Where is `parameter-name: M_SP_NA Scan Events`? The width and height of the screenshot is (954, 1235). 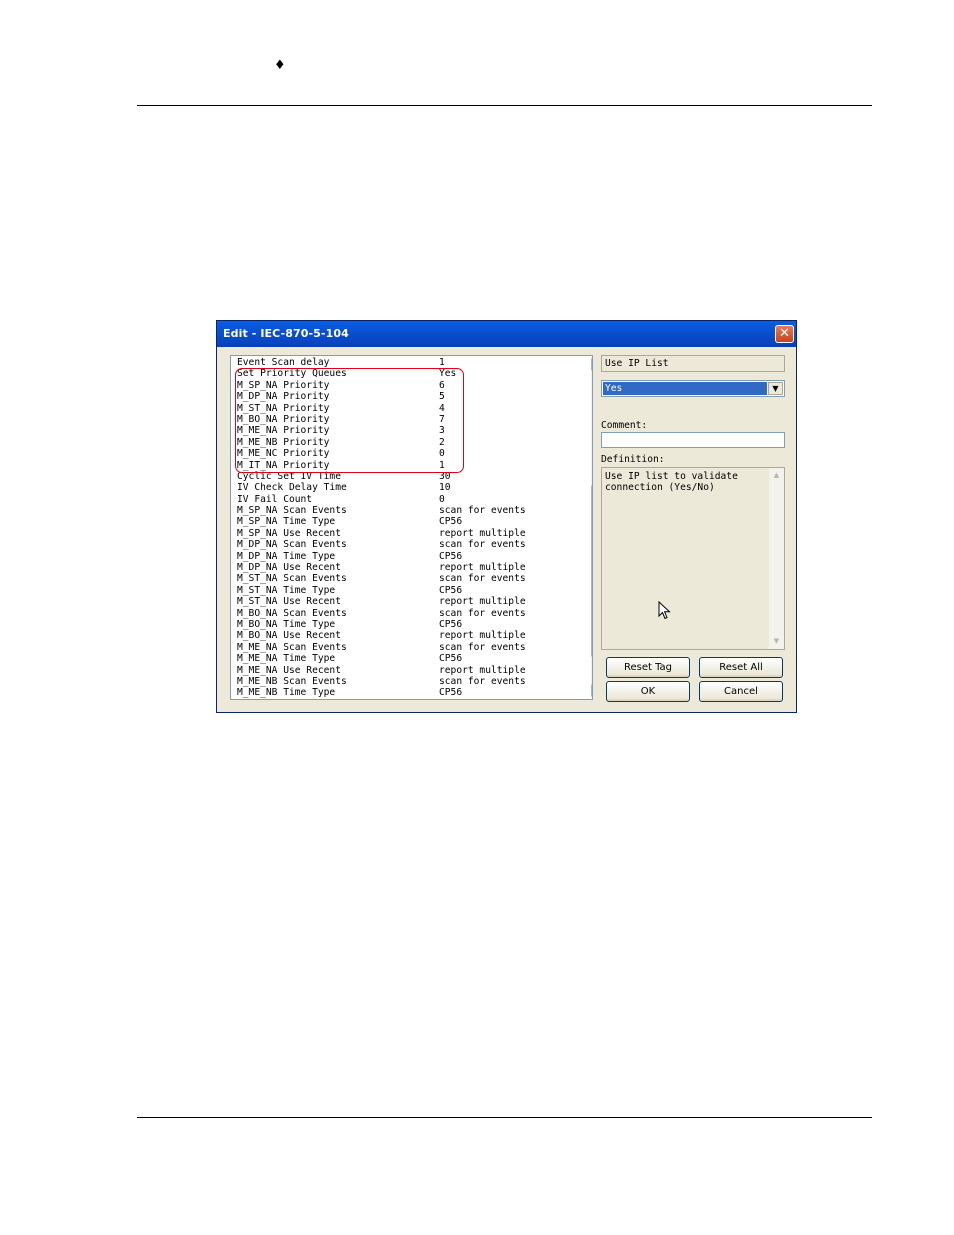
parameter-name: M_SP_NA Scan Events is located at coordinates (292, 511).